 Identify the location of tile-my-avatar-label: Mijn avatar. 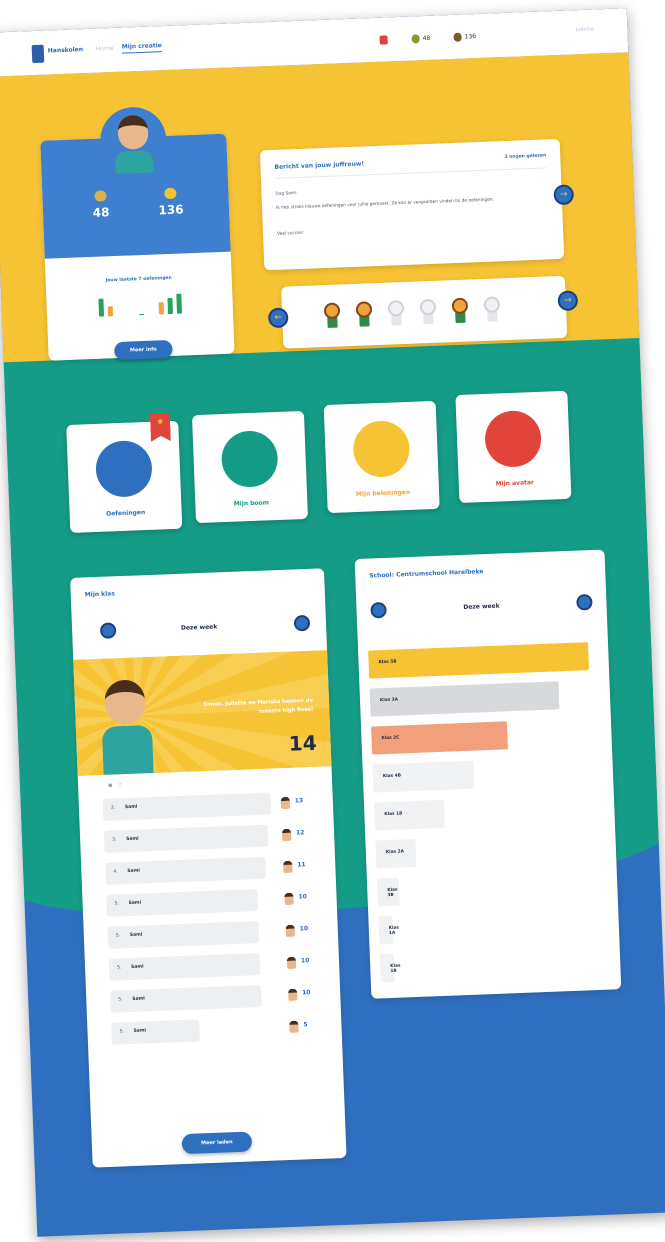
(515, 483).